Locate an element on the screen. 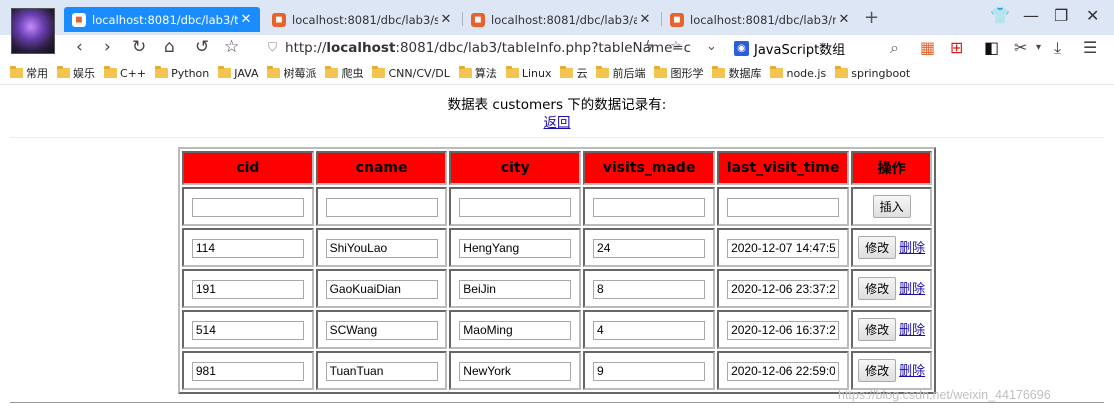 The image size is (1114, 412). new-tab-icon: + is located at coordinates (871, 17).